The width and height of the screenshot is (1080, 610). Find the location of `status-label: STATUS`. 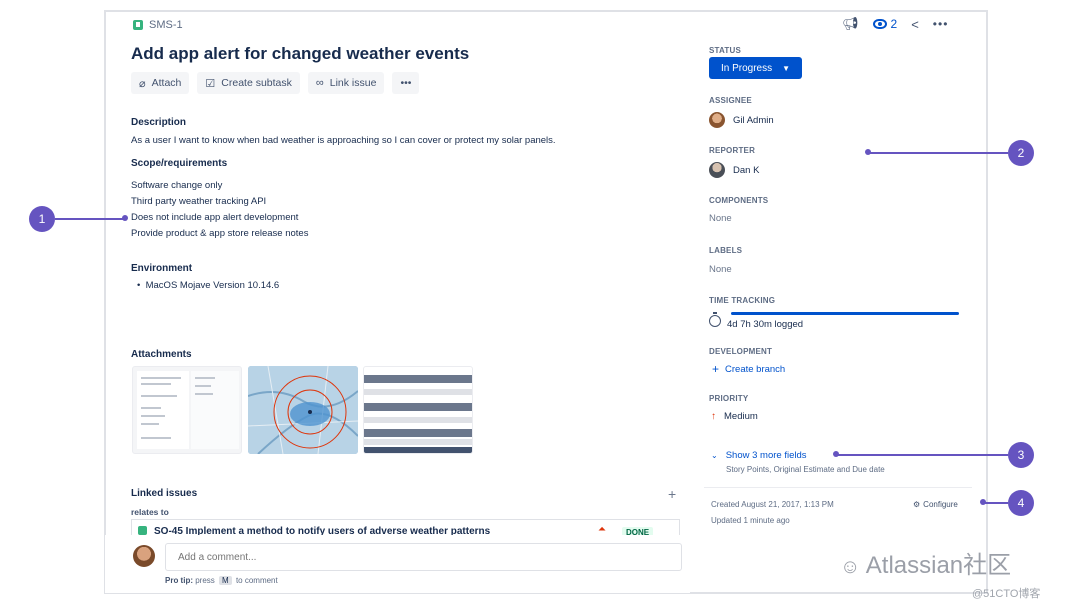

status-label: STATUS is located at coordinates (725, 50).